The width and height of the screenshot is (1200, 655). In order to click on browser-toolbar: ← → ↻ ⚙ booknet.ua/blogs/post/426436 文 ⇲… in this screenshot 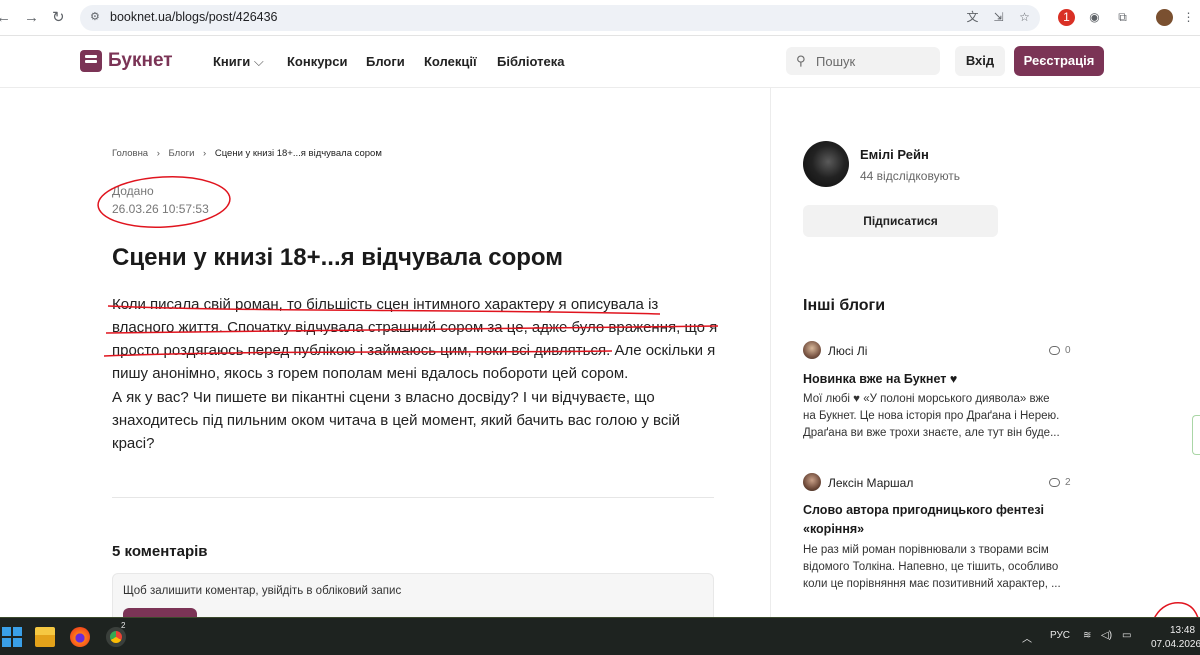, I will do `click(600, 18)`.